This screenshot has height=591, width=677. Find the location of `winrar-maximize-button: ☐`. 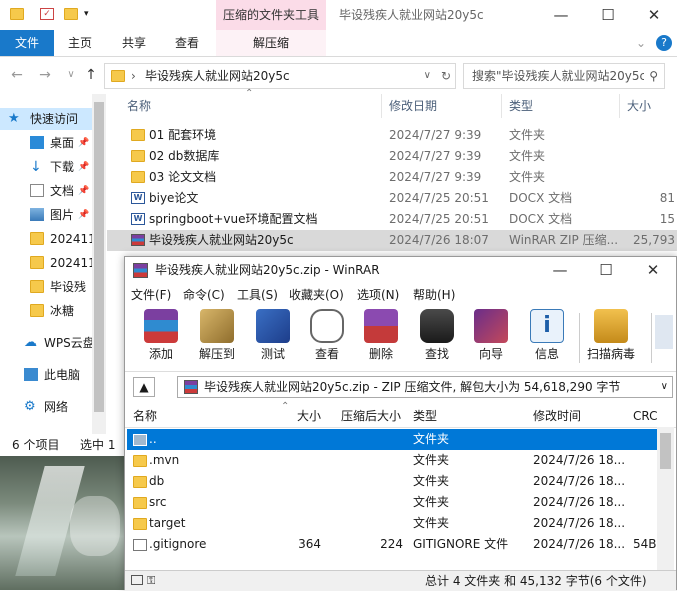

winrar-maximize-button: ☐ is located at coordinates (606, 270).